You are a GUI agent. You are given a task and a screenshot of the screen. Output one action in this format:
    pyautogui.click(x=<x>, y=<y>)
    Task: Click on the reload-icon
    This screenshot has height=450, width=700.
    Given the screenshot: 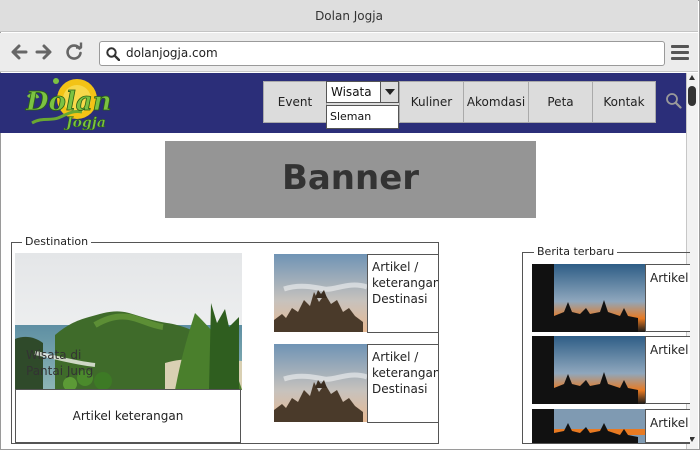 What is the action you would take?
    pyautogui.click(x=74, y=52)
    